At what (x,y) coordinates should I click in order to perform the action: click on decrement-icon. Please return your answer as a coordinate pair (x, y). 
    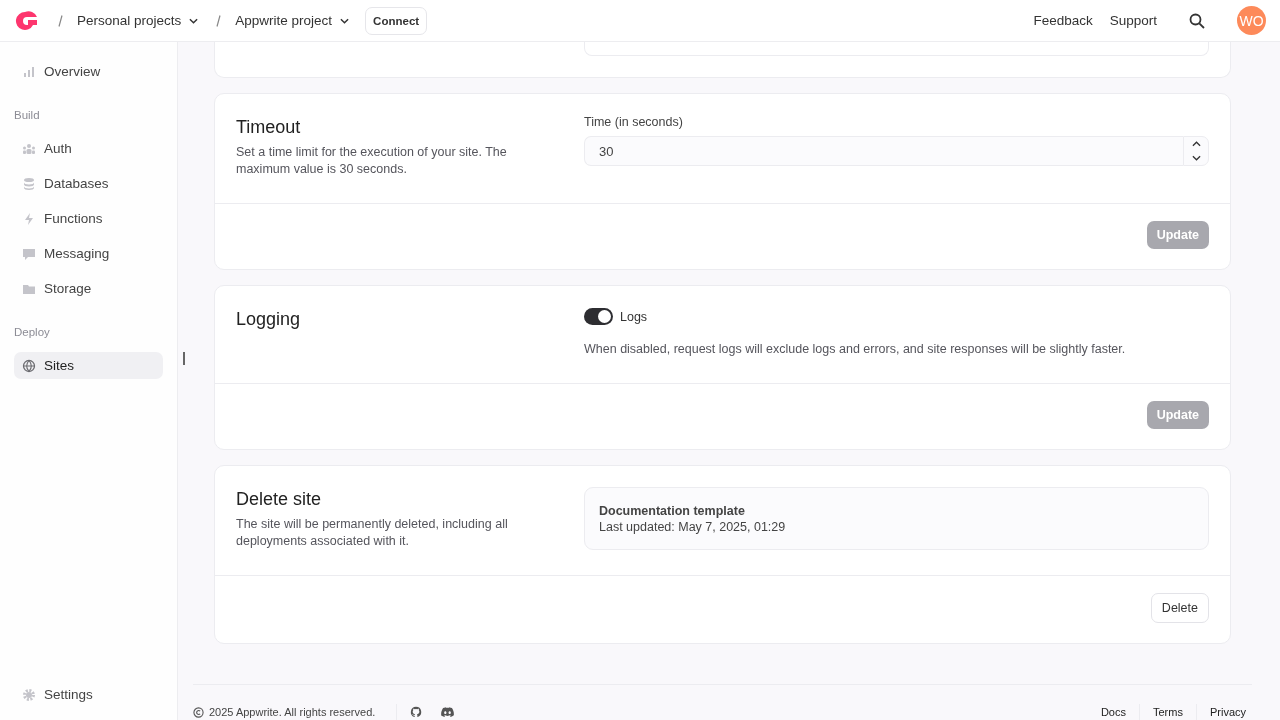
    Looking at the image, I should click on (1196, 158).